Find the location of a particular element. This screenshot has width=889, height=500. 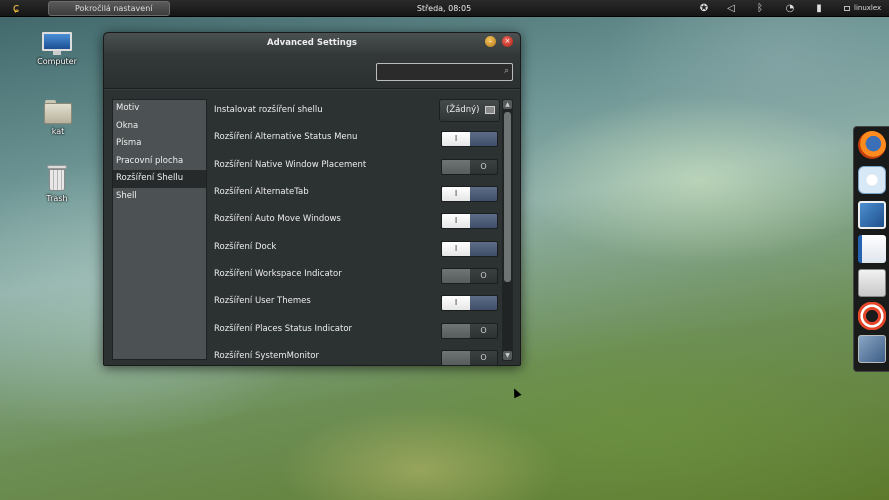

extension-row: Rozšíření Native Window Placement O is located at coordinates (357, 168).